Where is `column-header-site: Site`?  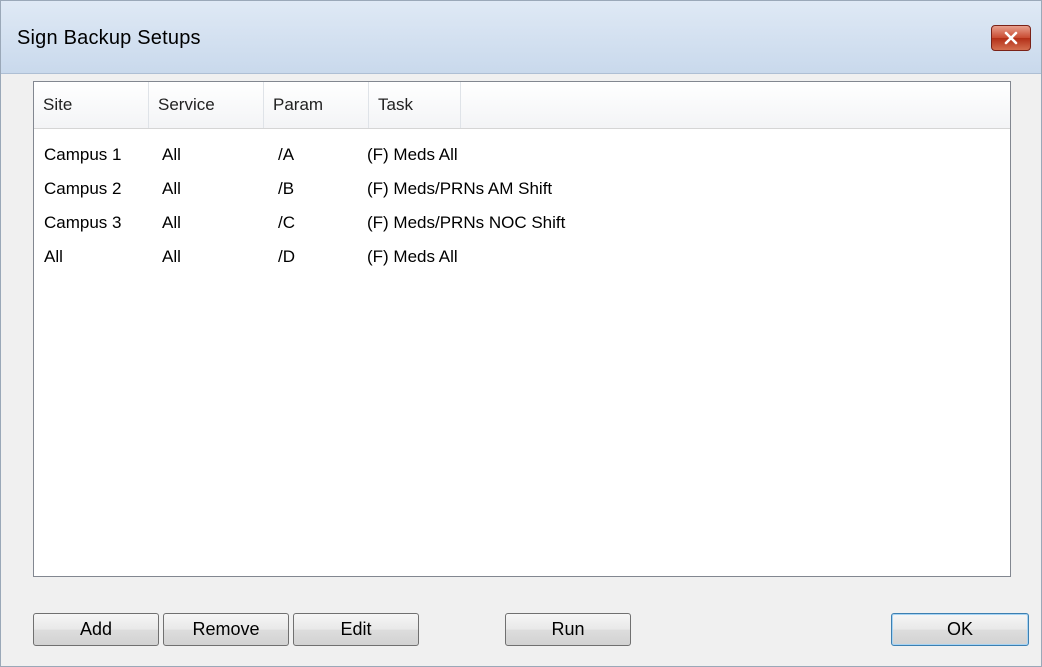 column-header-site: Site is located at coordinates (91, 105).